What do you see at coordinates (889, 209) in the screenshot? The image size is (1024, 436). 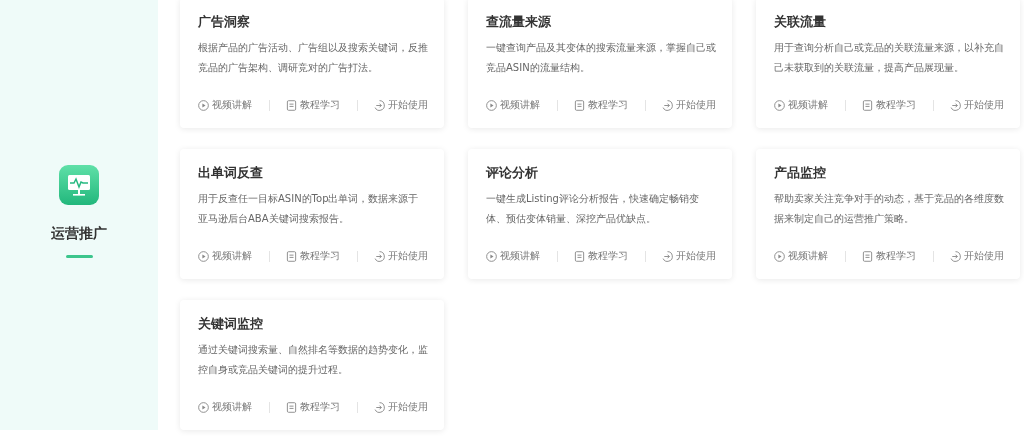 I see `card-description: 帮助卖家关注竞争对手的动态，基于竞品的各维度数据来制定自己的运营推广策略。` at bounding box center [889, 209].